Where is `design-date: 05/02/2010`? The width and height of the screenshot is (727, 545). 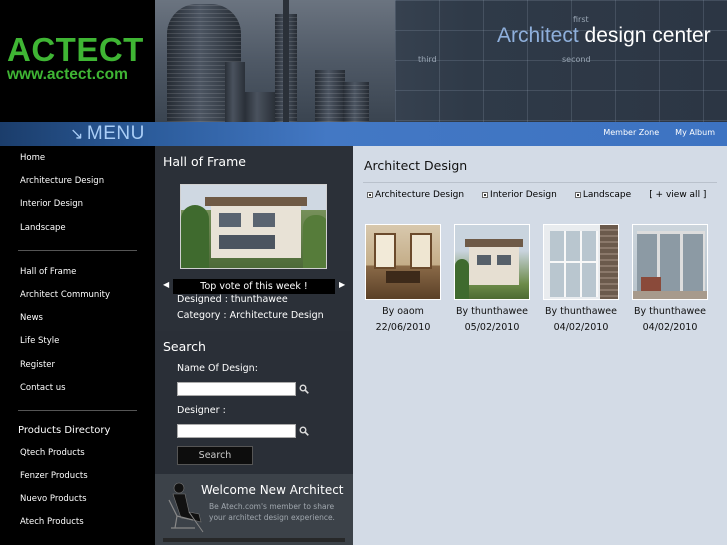
design-date: 05/02/2010 is located at coordinates (492, 327).